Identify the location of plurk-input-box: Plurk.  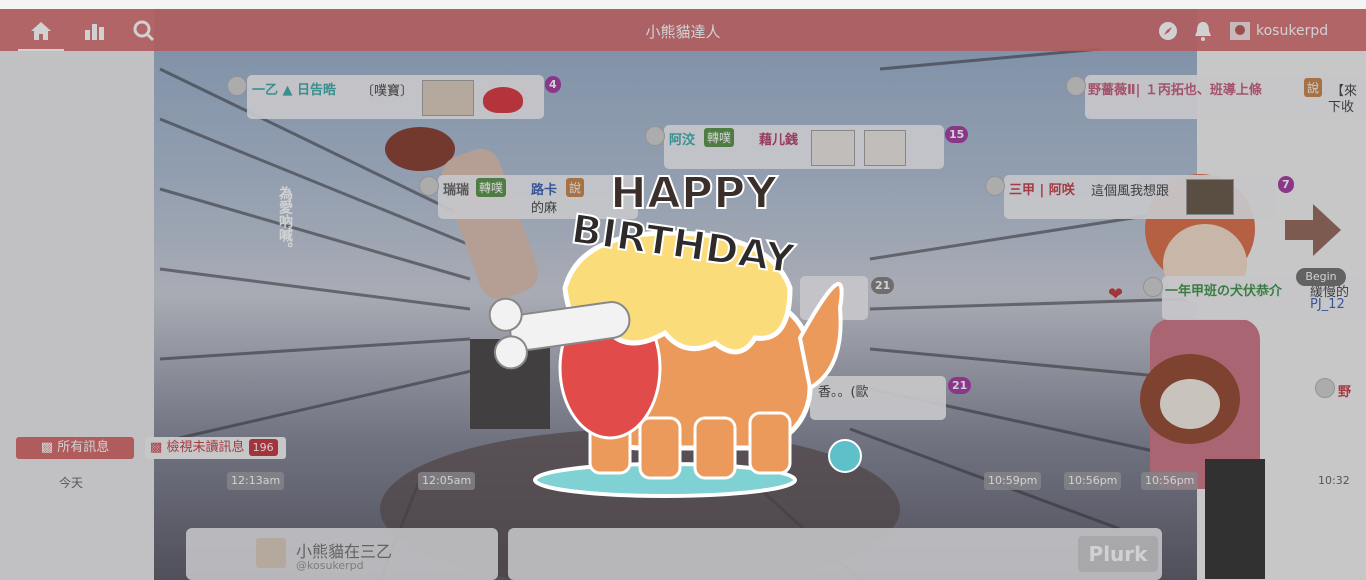
(835, 554).